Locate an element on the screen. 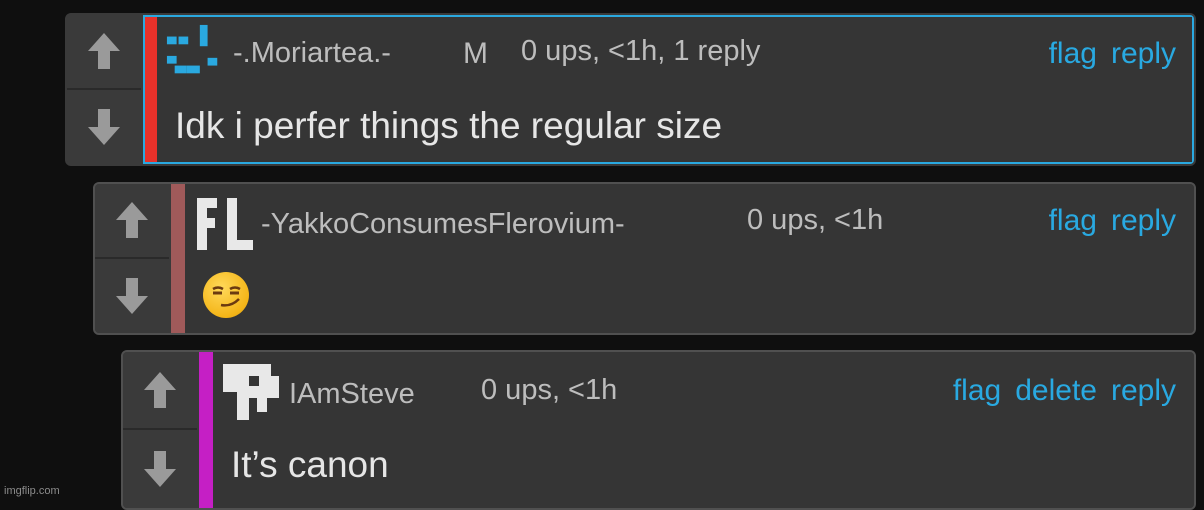 This screenshot has width=1204, height=510. watermark: imgflip.com is located at coordinates (32, 491).